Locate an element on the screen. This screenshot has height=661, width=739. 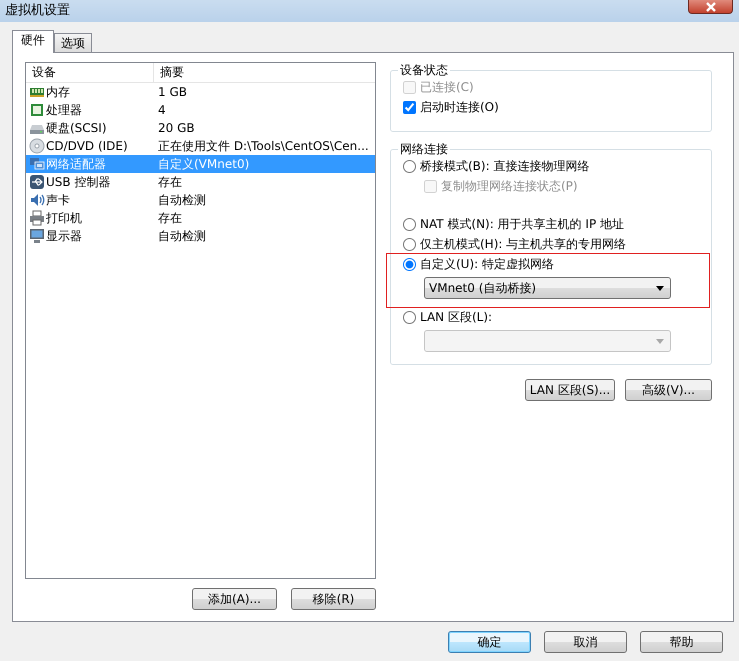
monitor-icon is located at coordinates (37, 236).